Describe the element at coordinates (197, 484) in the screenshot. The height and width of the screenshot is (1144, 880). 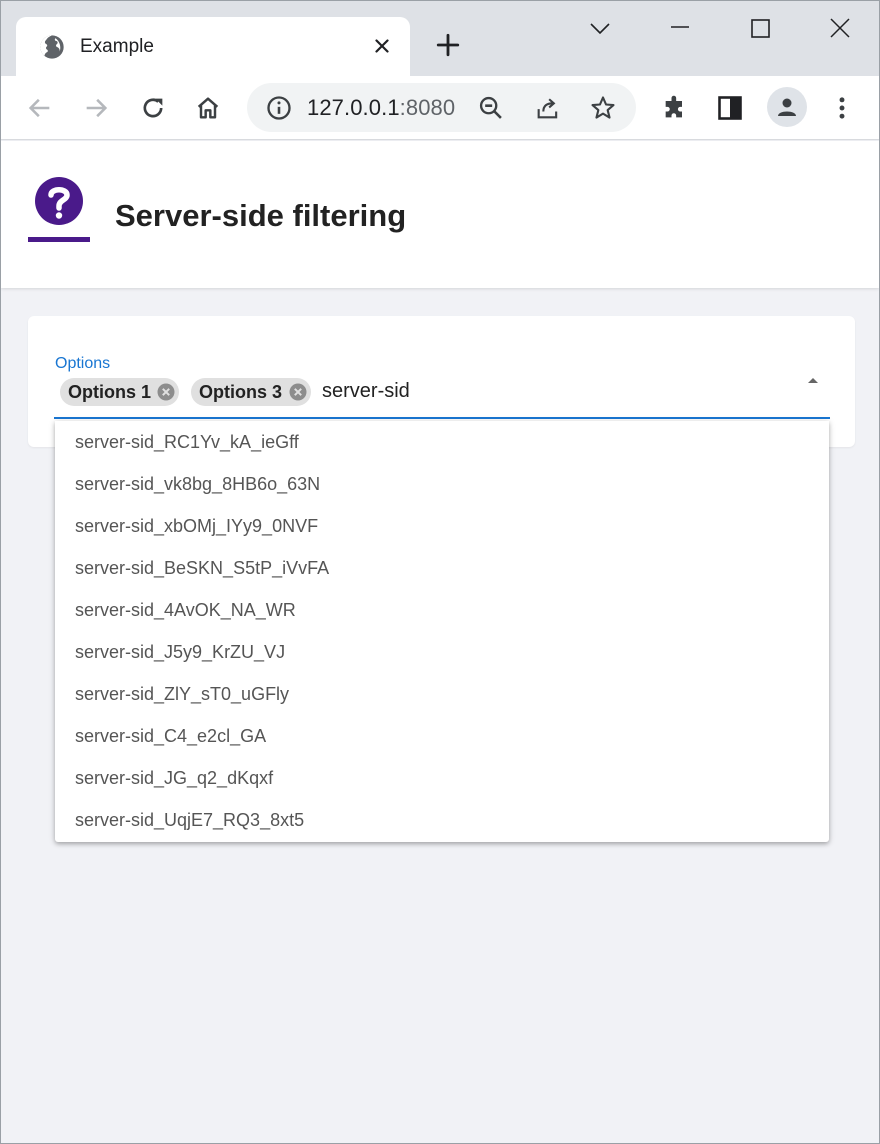
I see `list-item: server-sid_vk8bg_8HB6o_63N` at that location.